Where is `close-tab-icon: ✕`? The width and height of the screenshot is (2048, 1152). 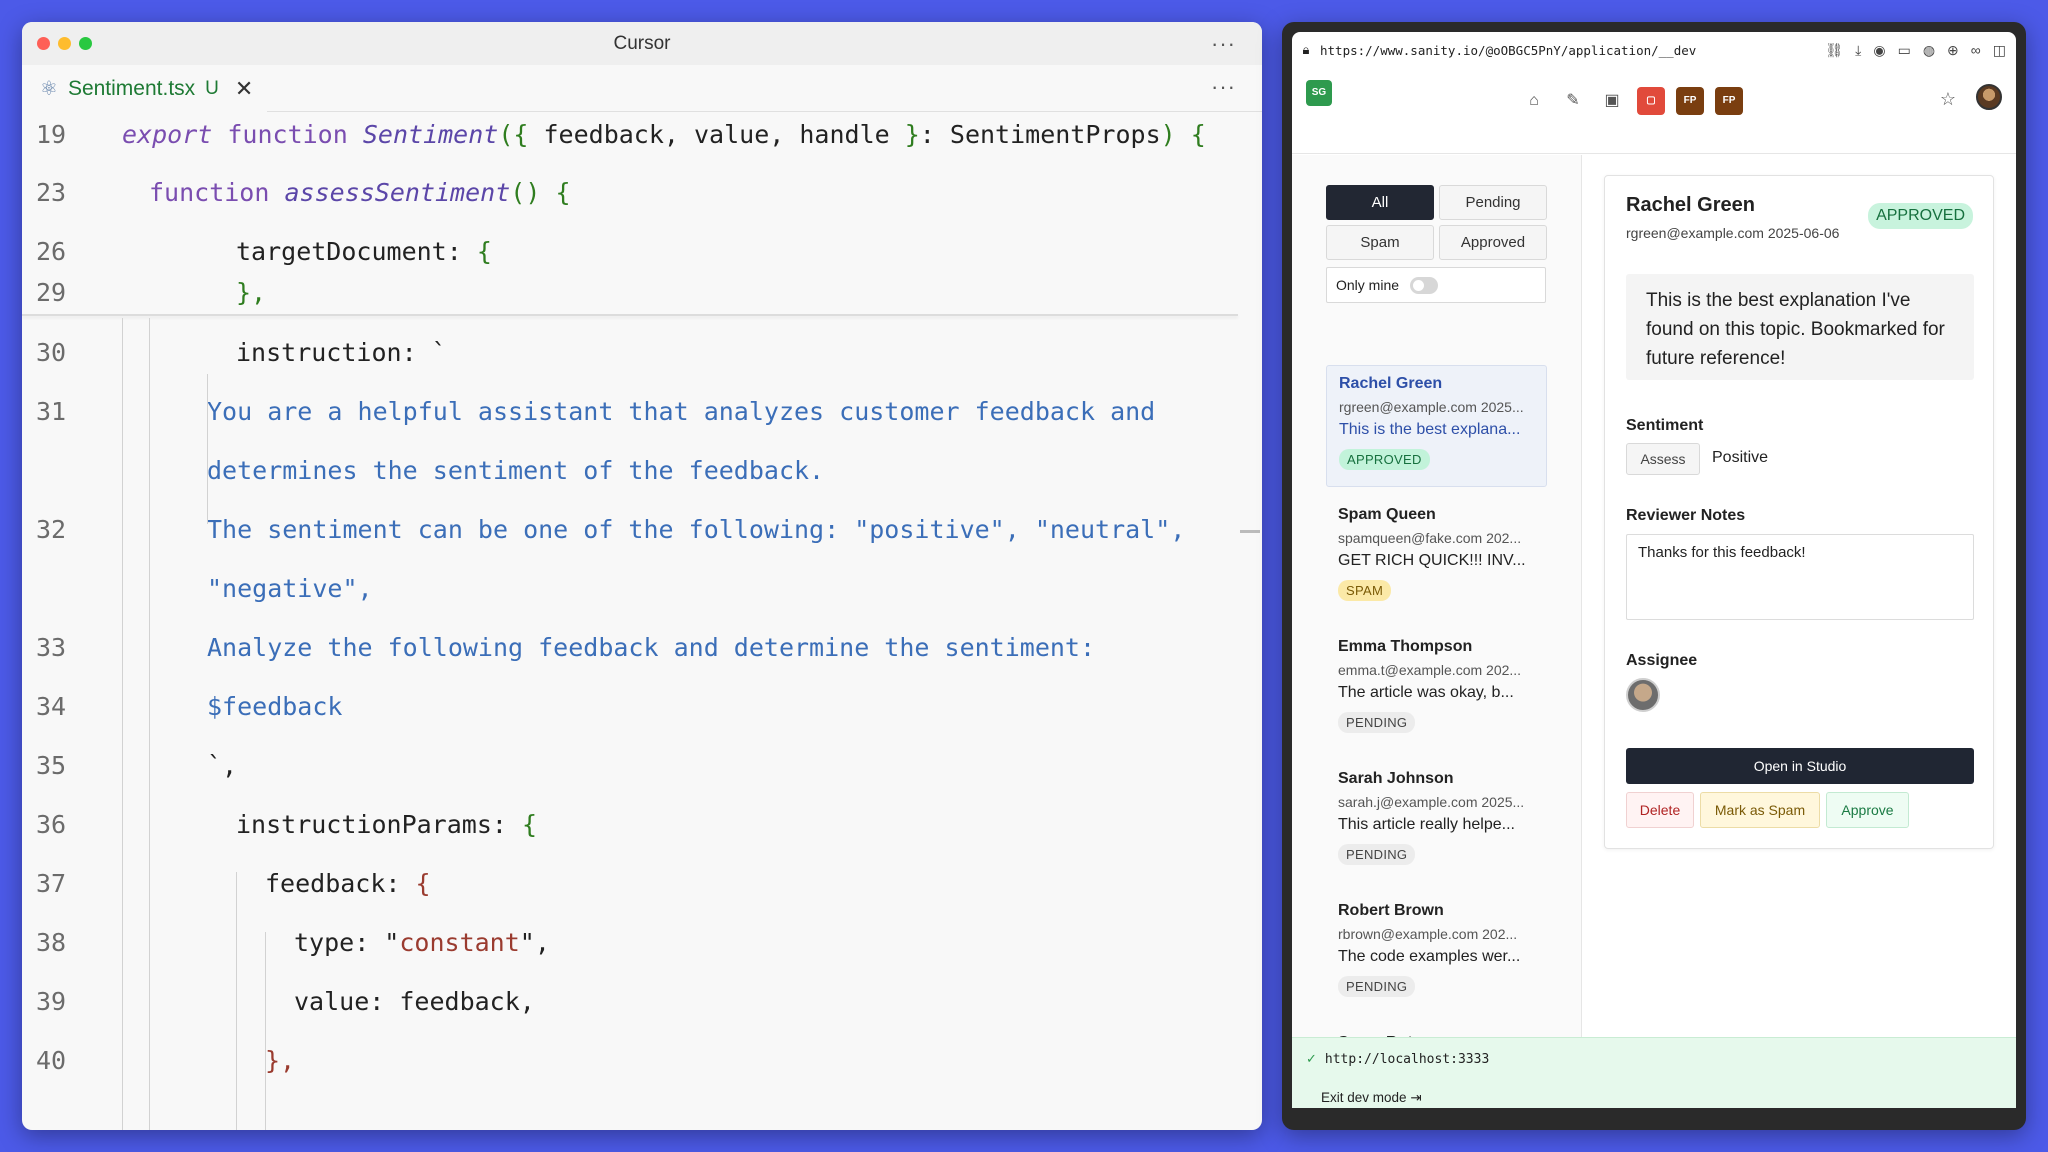
close-tab-icon: ✕ is located at coordinates (244, 89).